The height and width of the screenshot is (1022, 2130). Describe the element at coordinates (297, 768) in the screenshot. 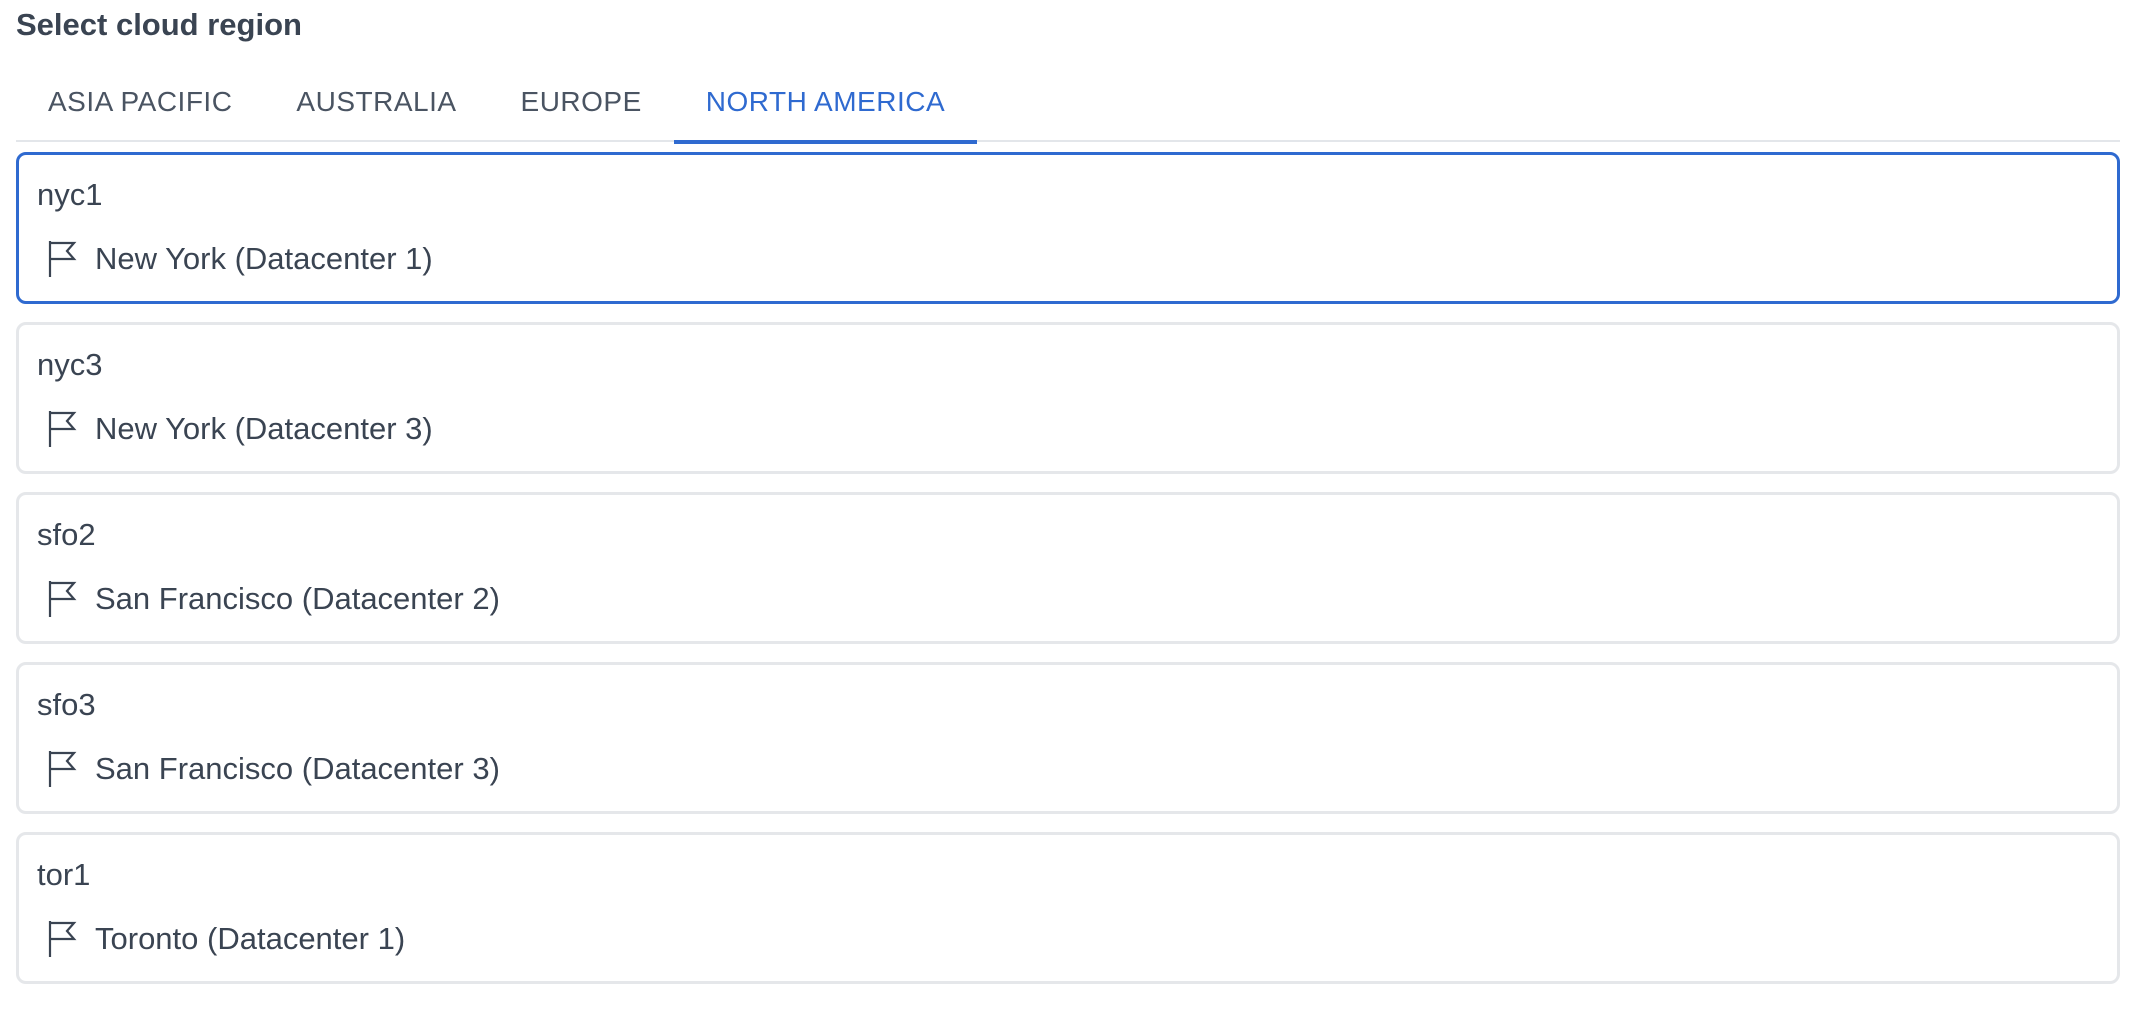

I see `region-name: San Francisco (Datacenter 3)` at that location.